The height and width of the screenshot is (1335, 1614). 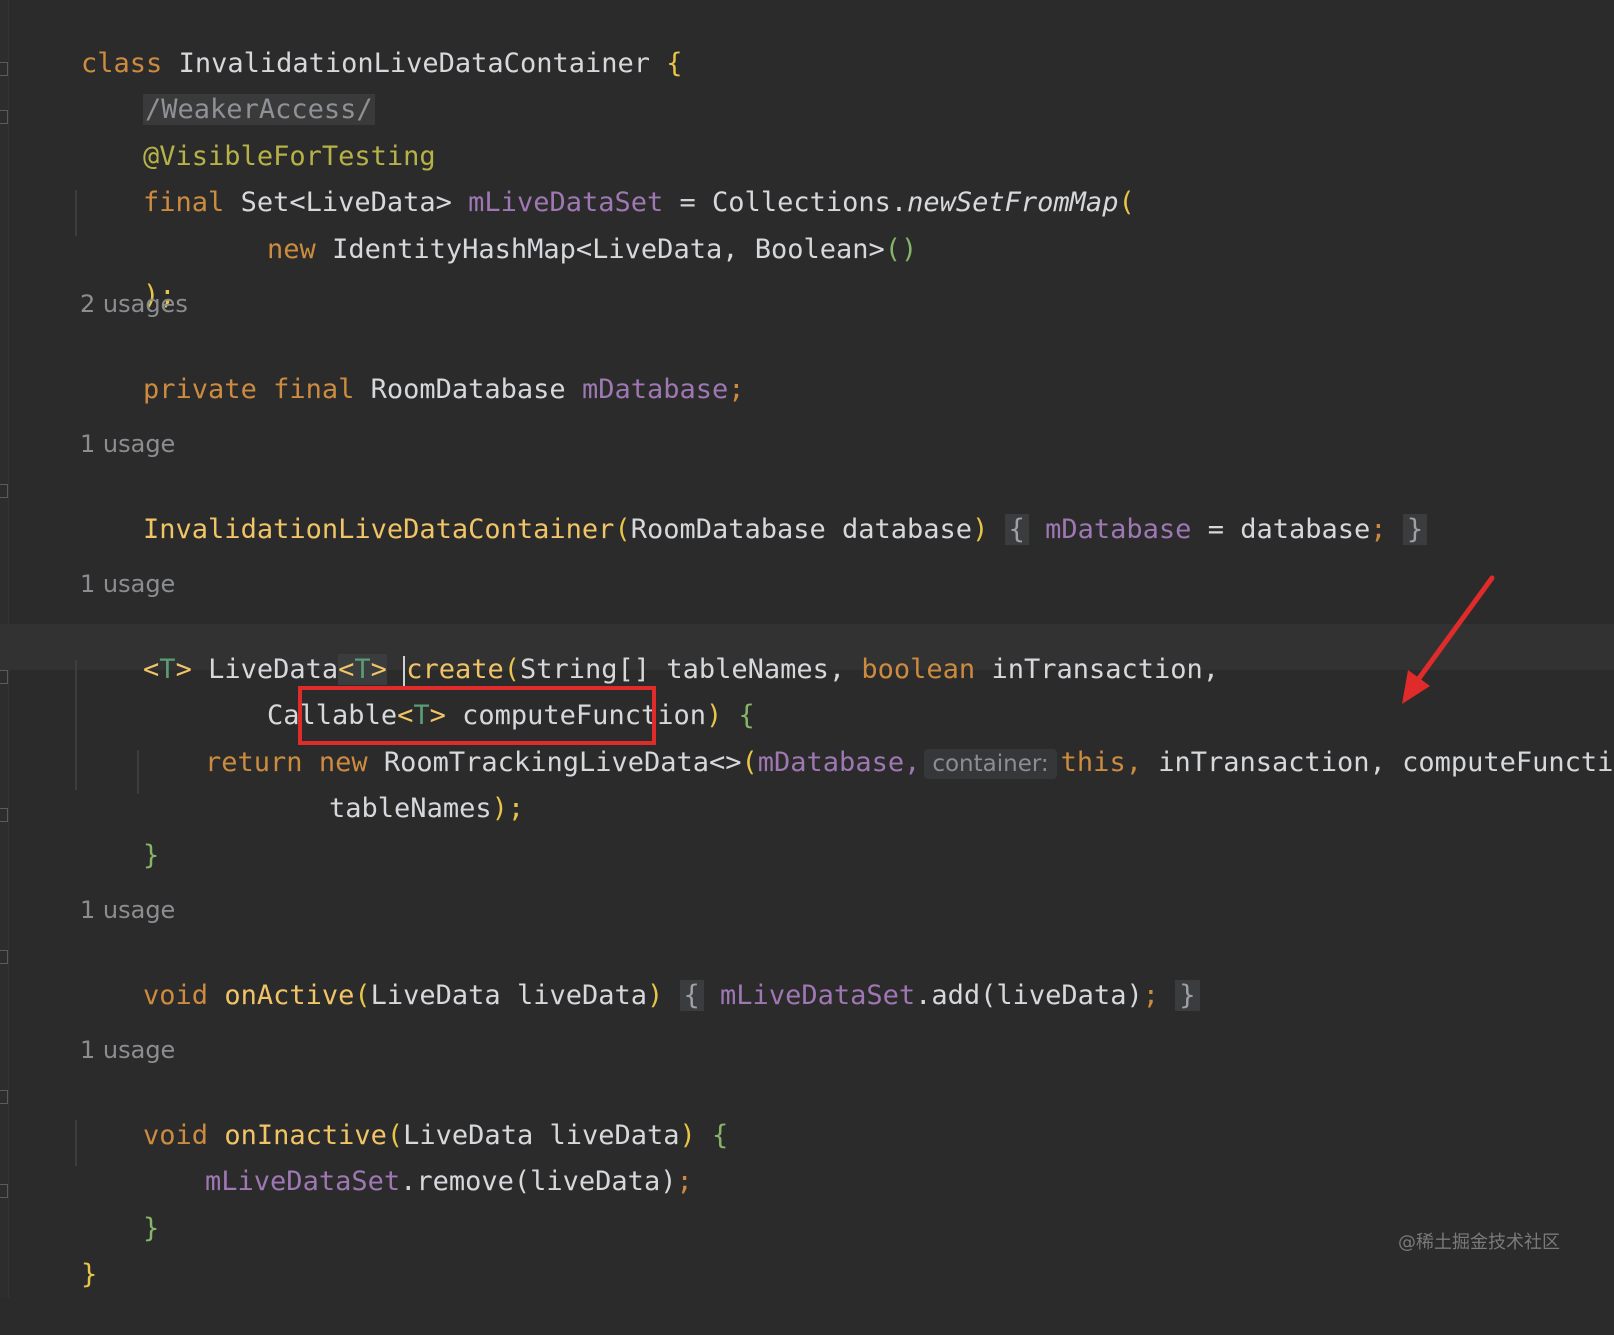 What do you see at coordinates (176, 995) in the screenshot?
I see `keyword-void: void` at bounding box center [176, 995].